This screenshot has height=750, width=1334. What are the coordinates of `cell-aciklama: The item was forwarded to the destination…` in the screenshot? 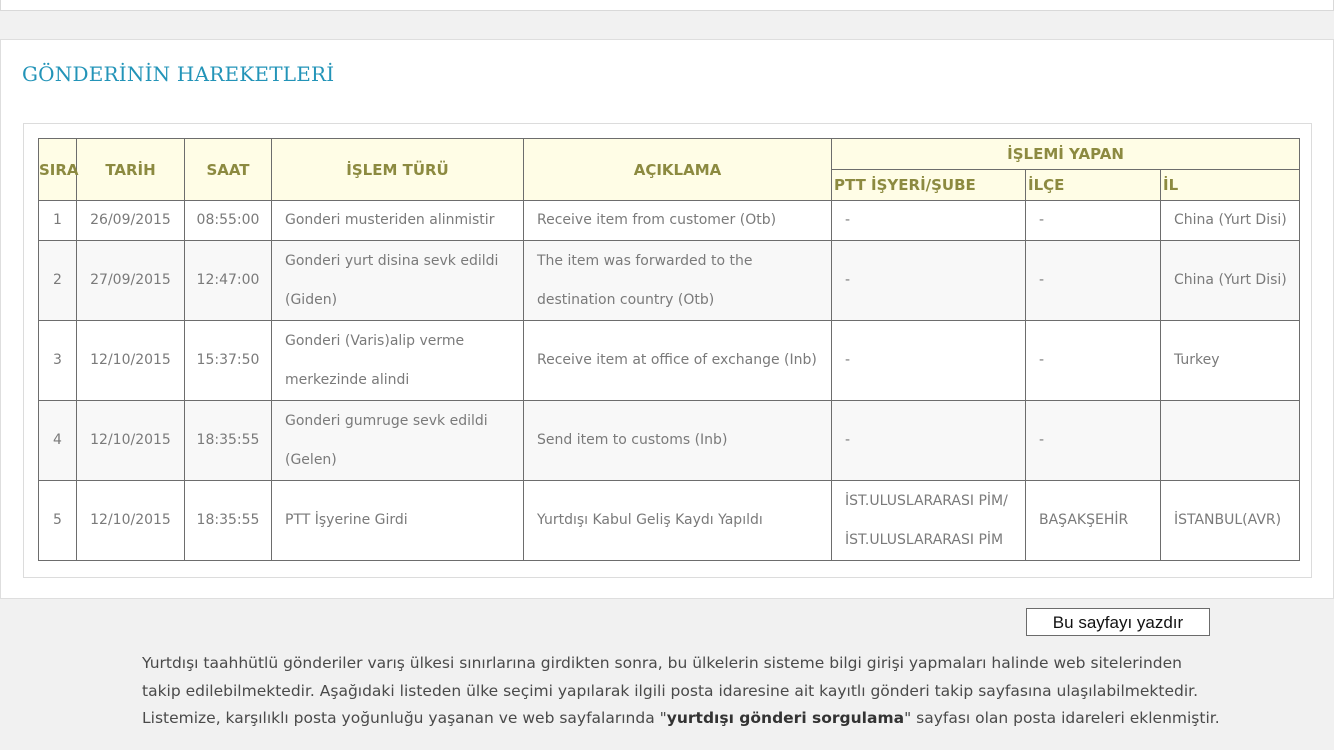 It's located at (677, 280).